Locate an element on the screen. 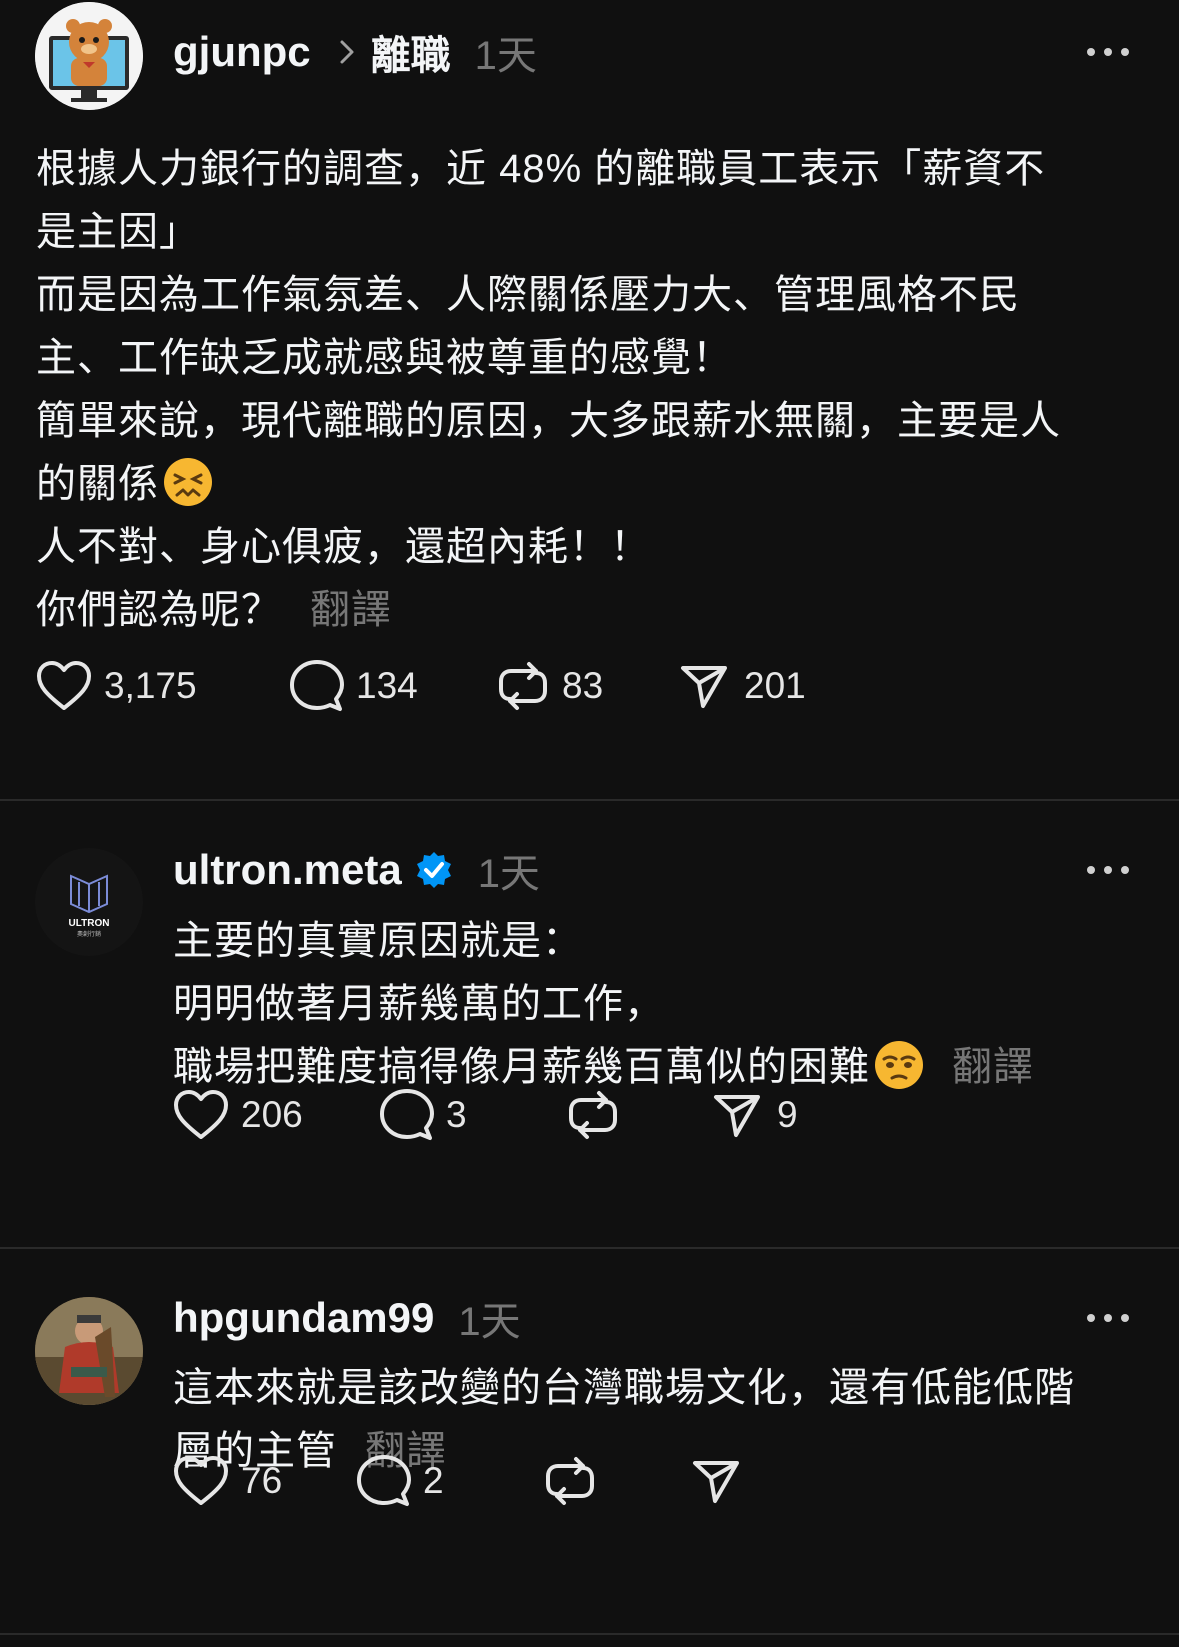 This screenshot has height=1647, width=1179. comment-count: 134 is located at coordinates (387, 685).